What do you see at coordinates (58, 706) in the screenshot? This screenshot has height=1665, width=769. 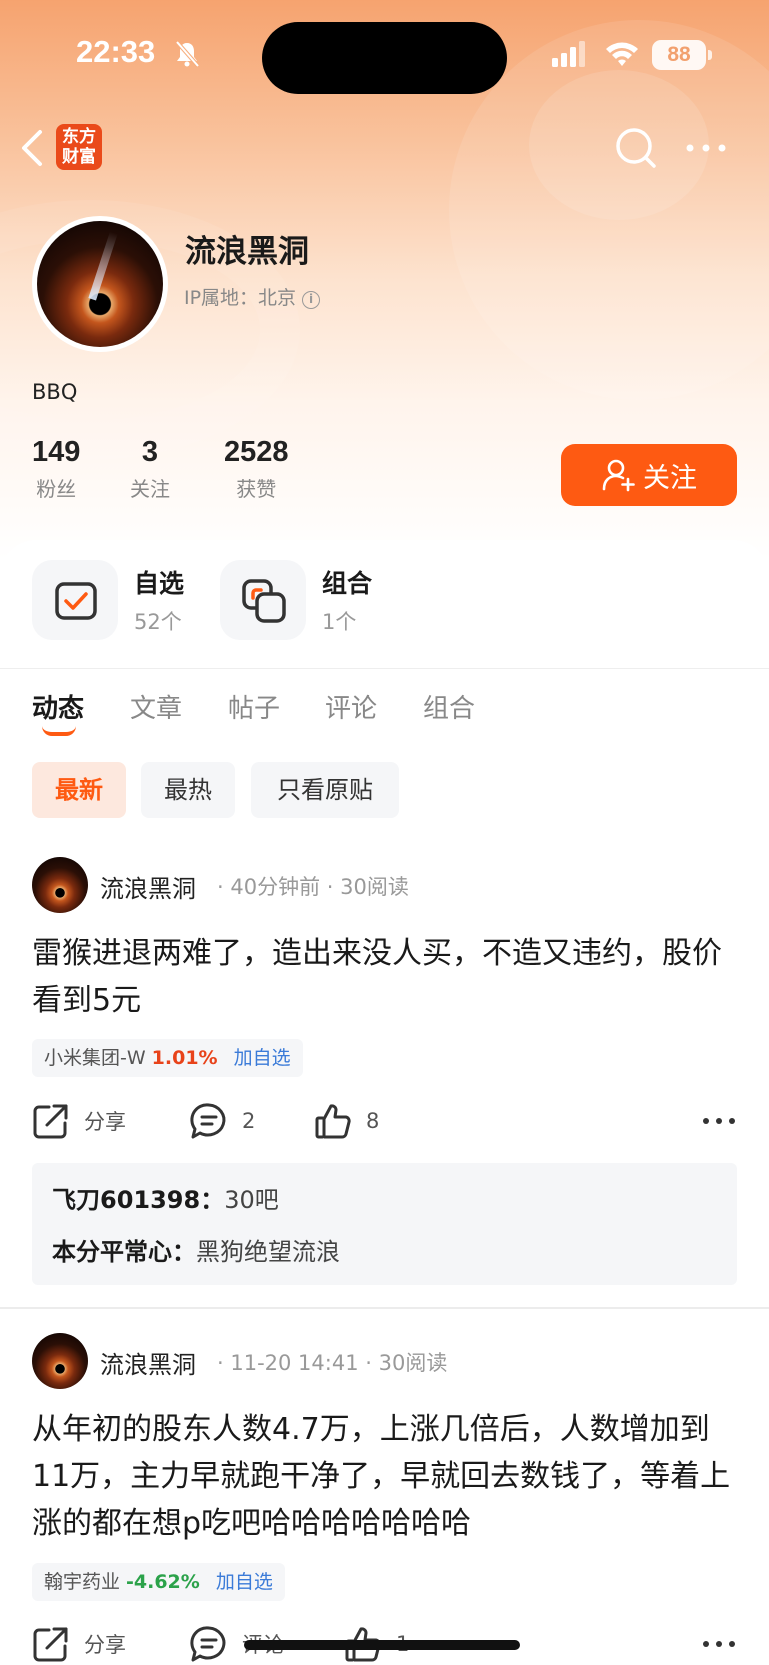 I see `tab-activity: 动态` at bounding box center [58, 706].